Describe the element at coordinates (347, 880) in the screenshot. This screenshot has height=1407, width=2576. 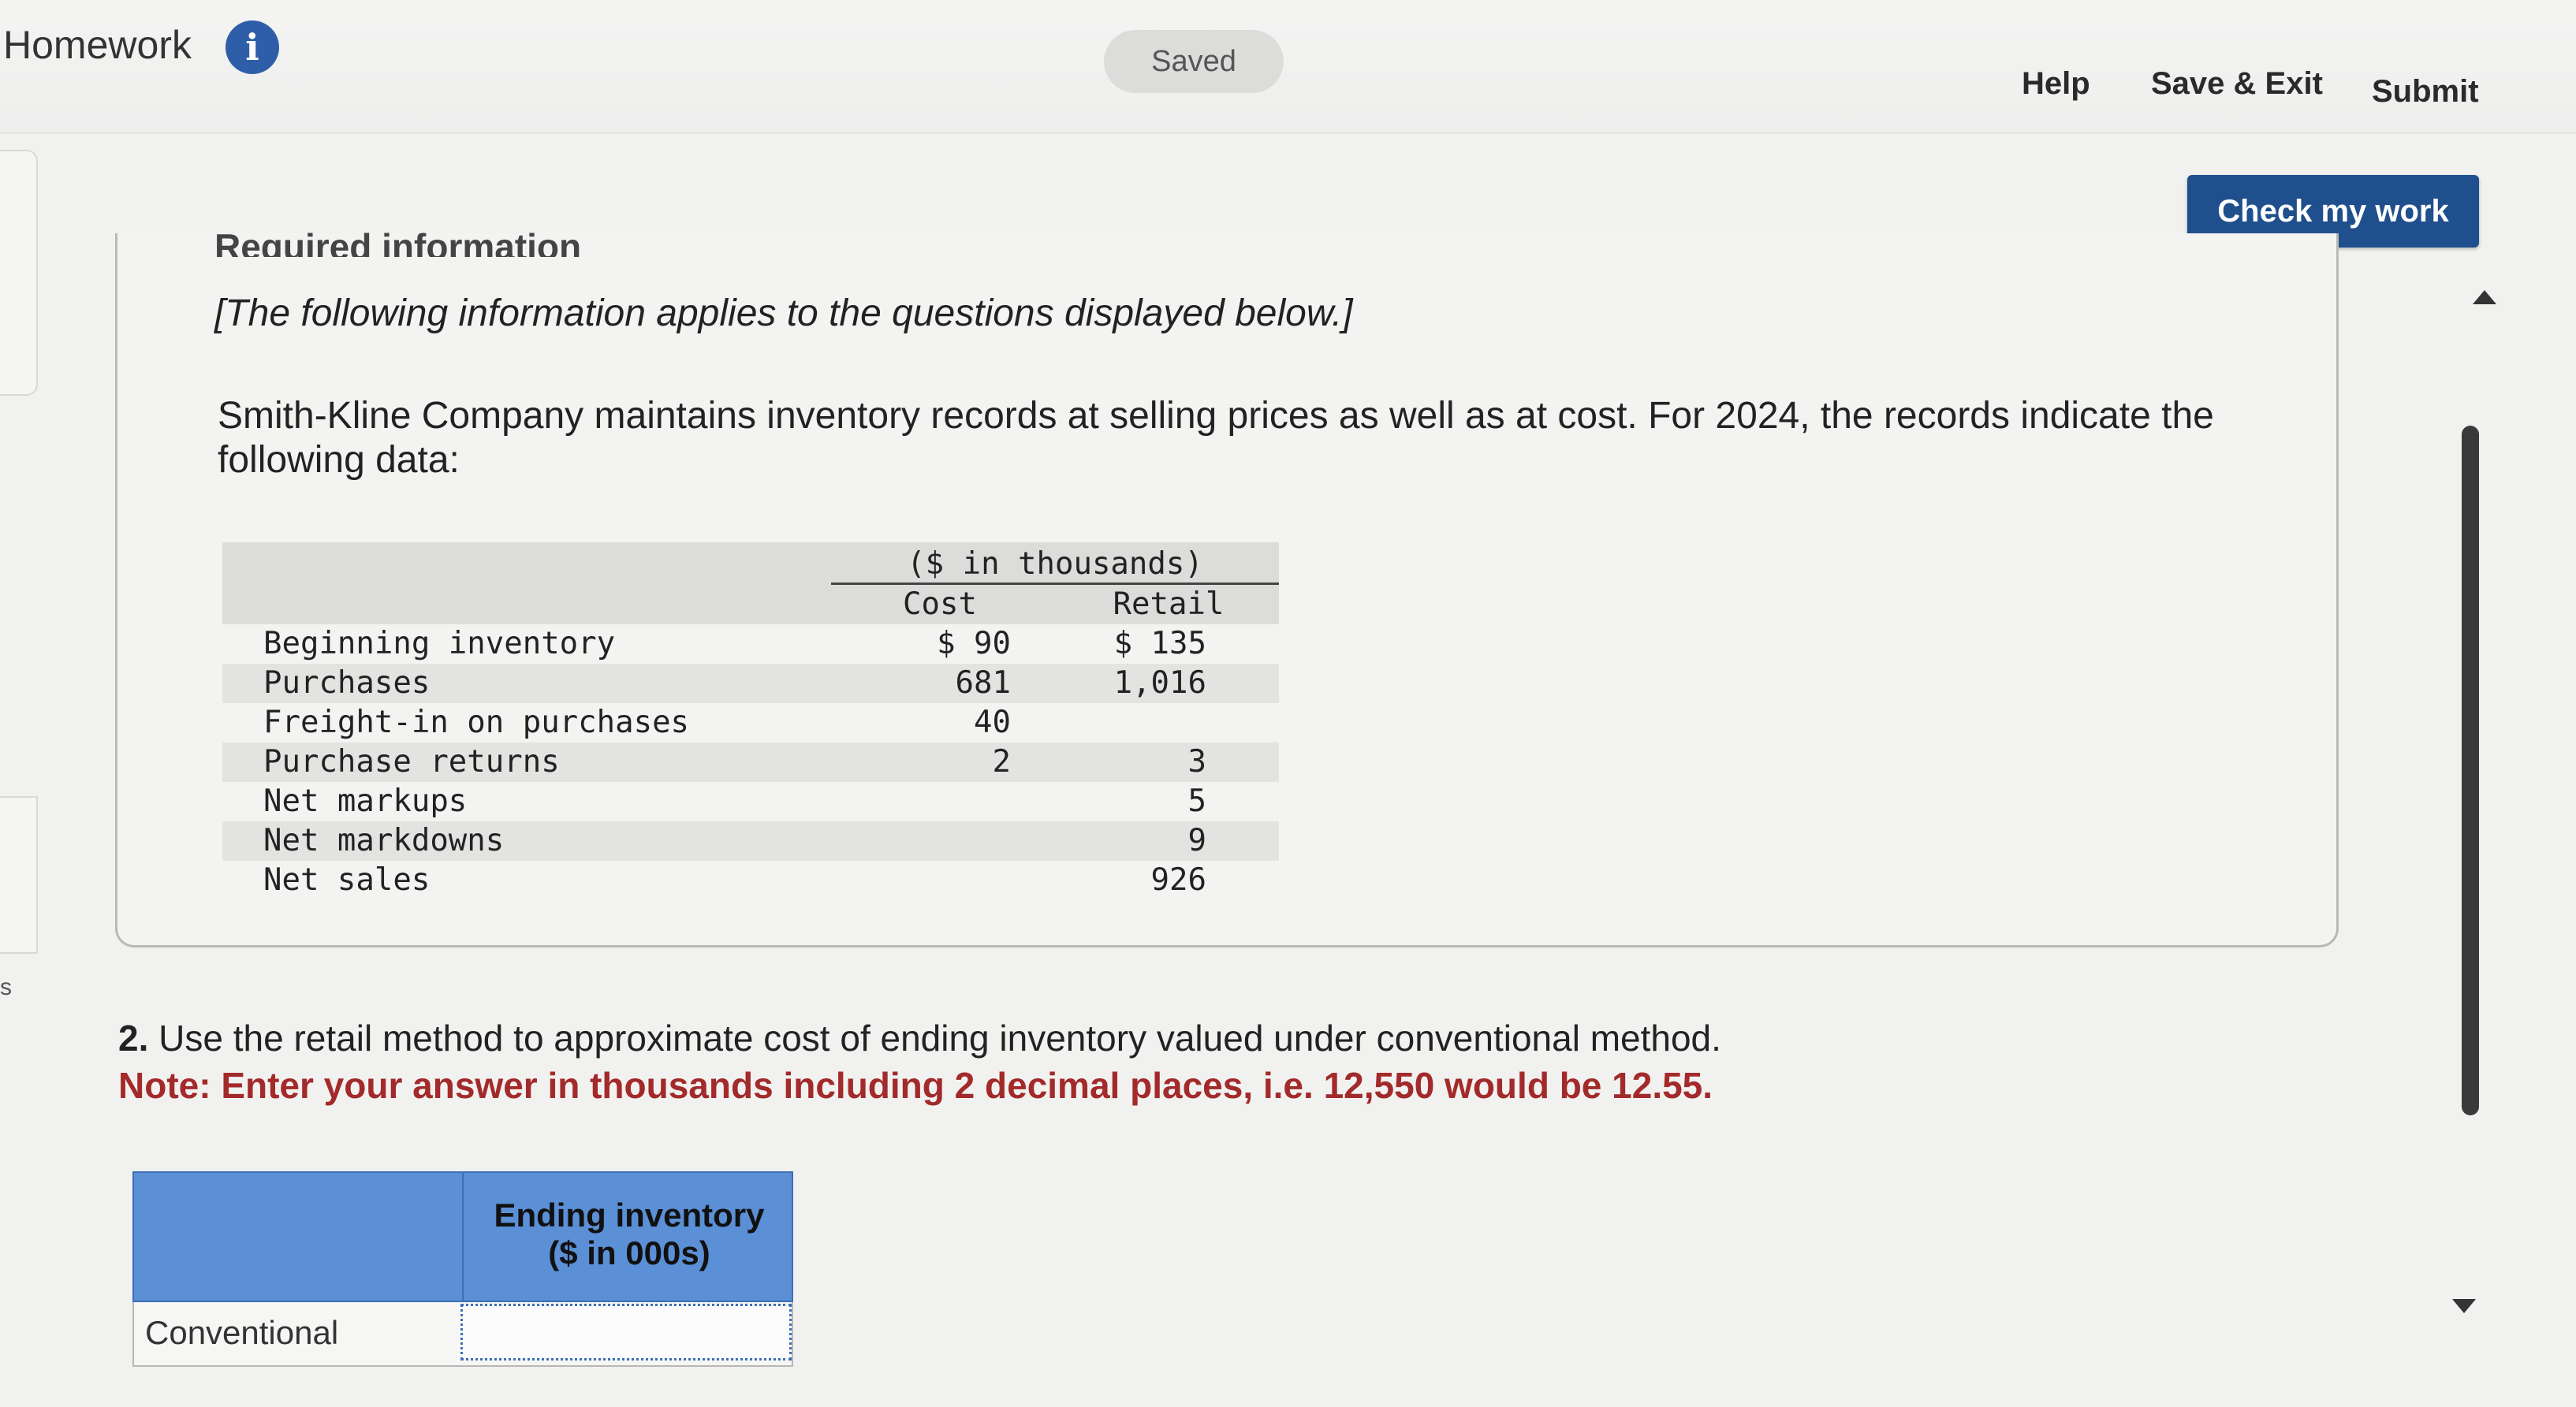
I see `row-label: Net sales` at that location.